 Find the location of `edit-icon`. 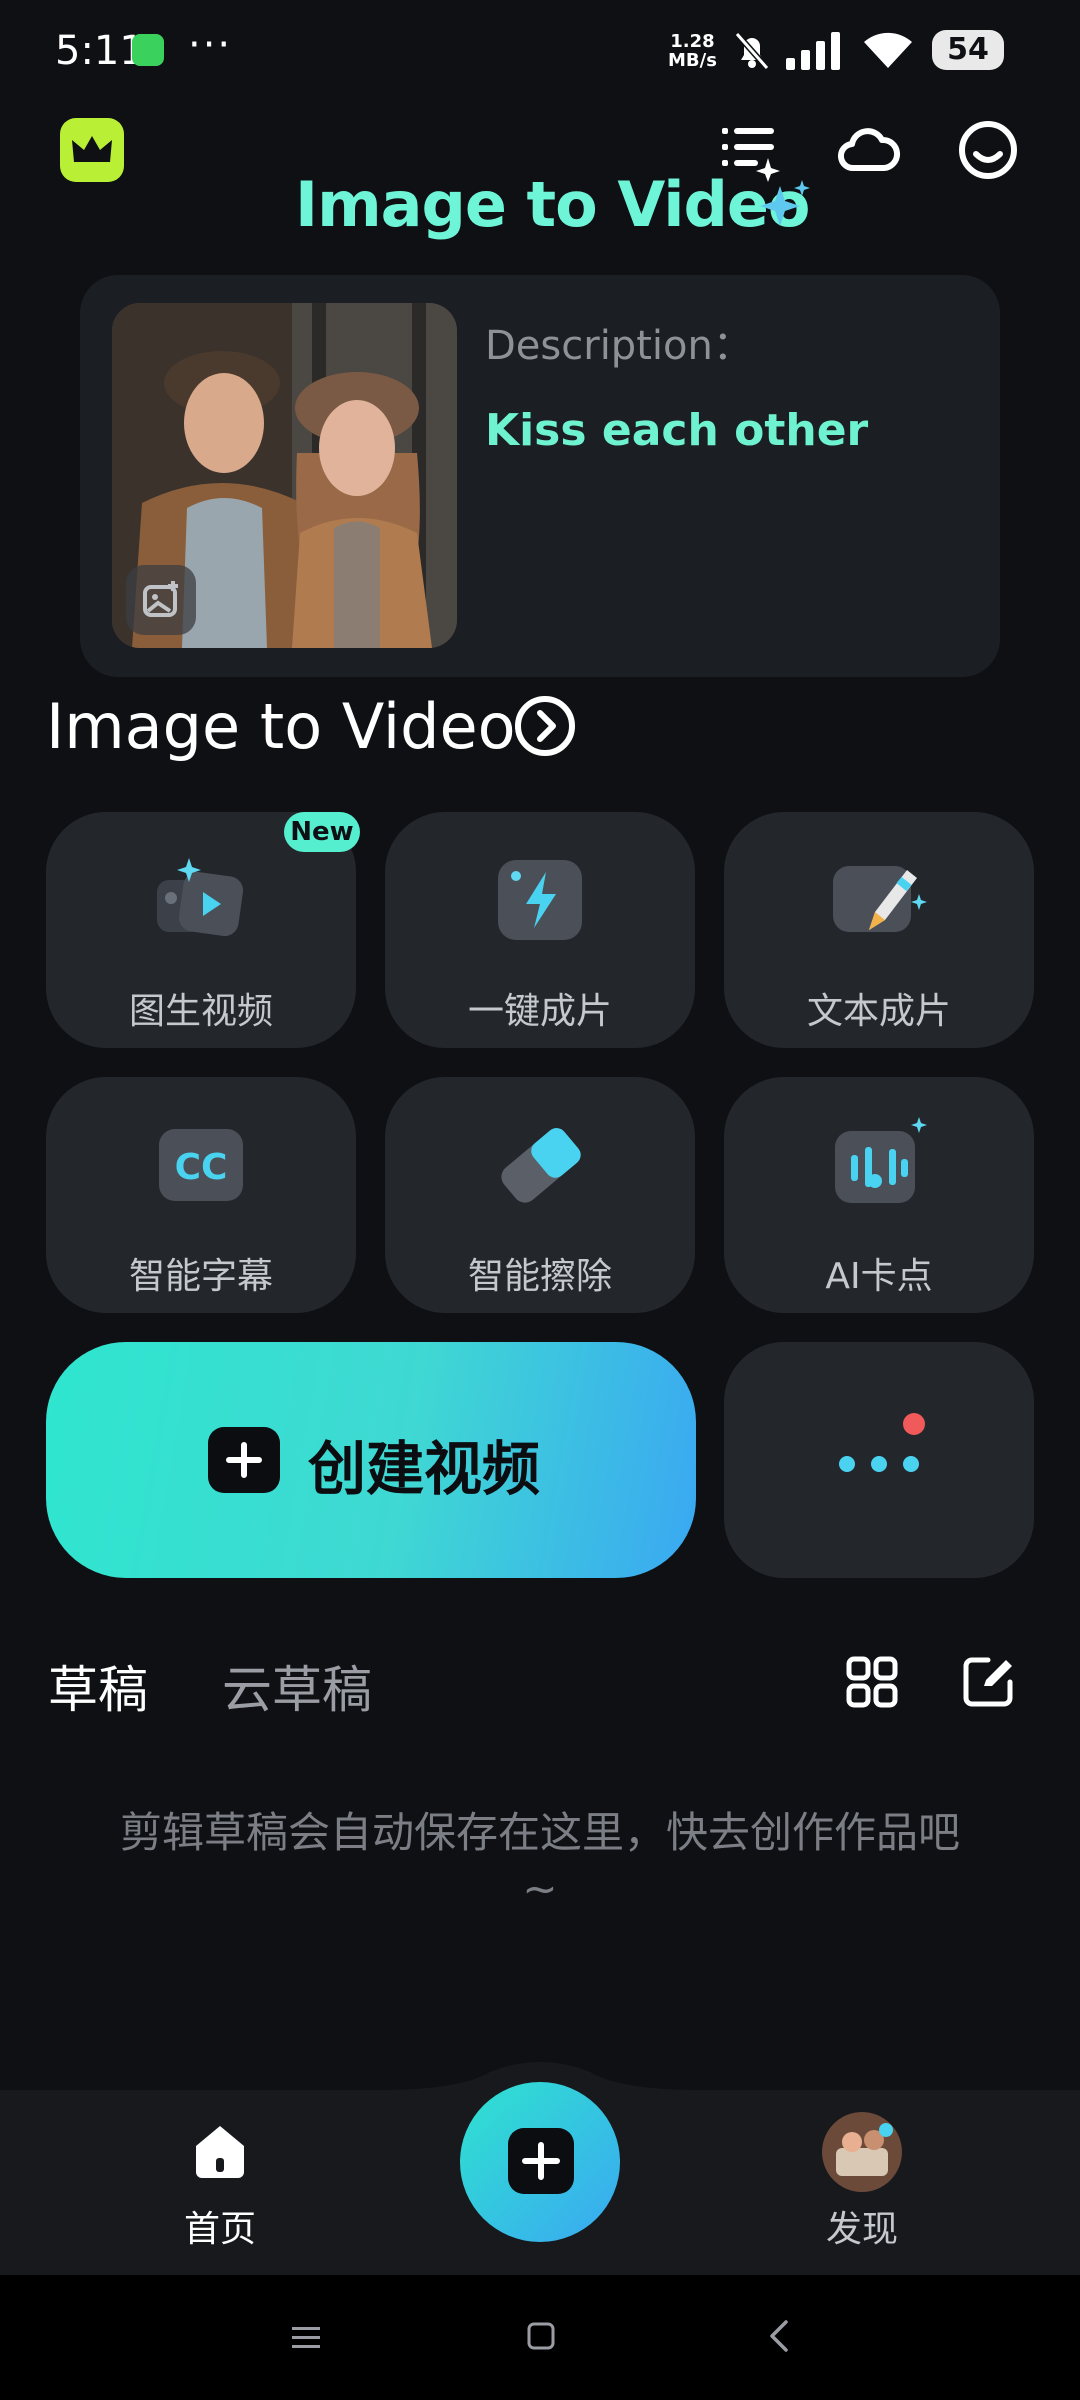

edit-icon is located at coordinates (988, 1682).